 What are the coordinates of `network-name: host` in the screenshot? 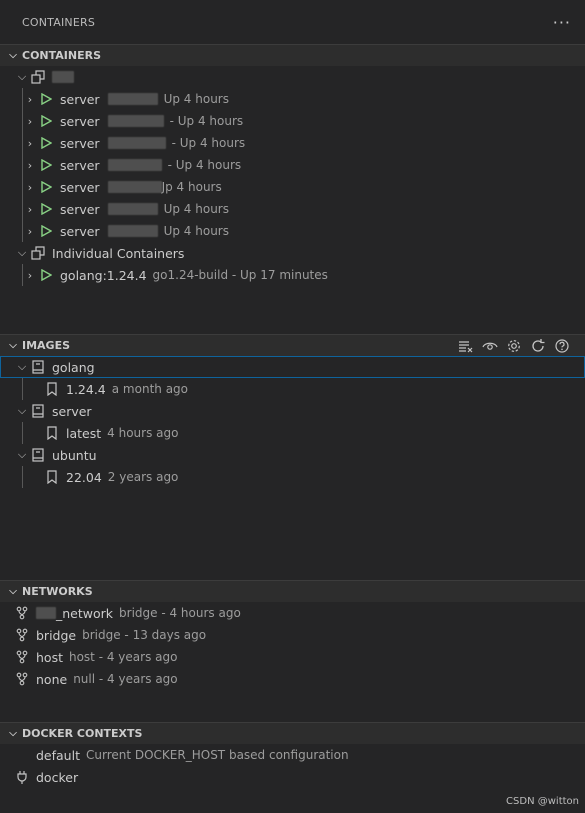 It's located at (49, 657).